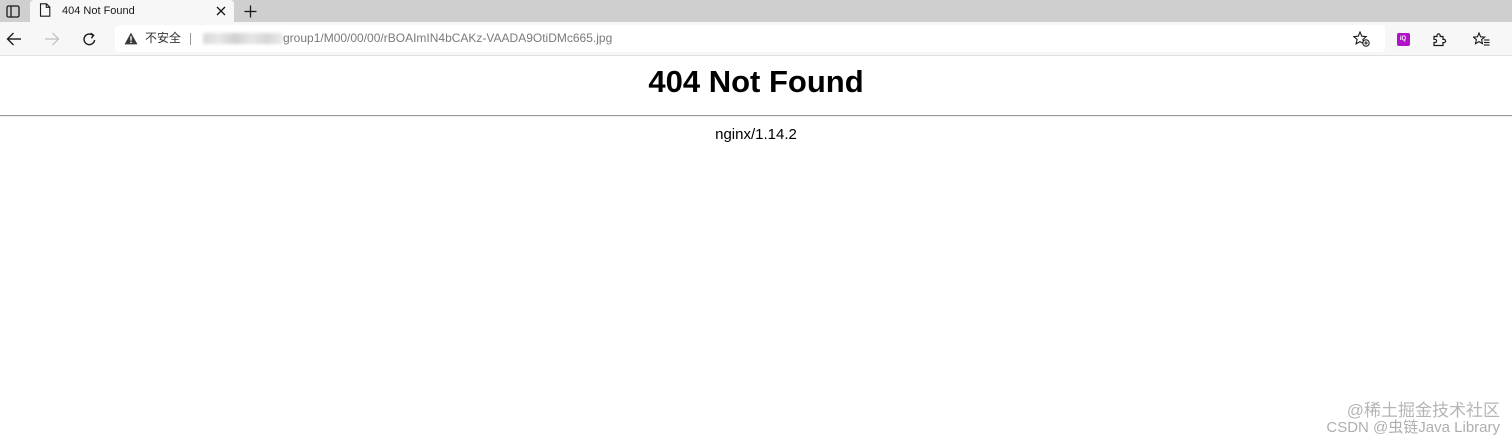 Image resolution: width=1512 pixels, height=440 pixels. What do you see at coordinates (52, 39) in the screenshot?
I see `forward-arrow-icon` at bounding box center [52, 39].